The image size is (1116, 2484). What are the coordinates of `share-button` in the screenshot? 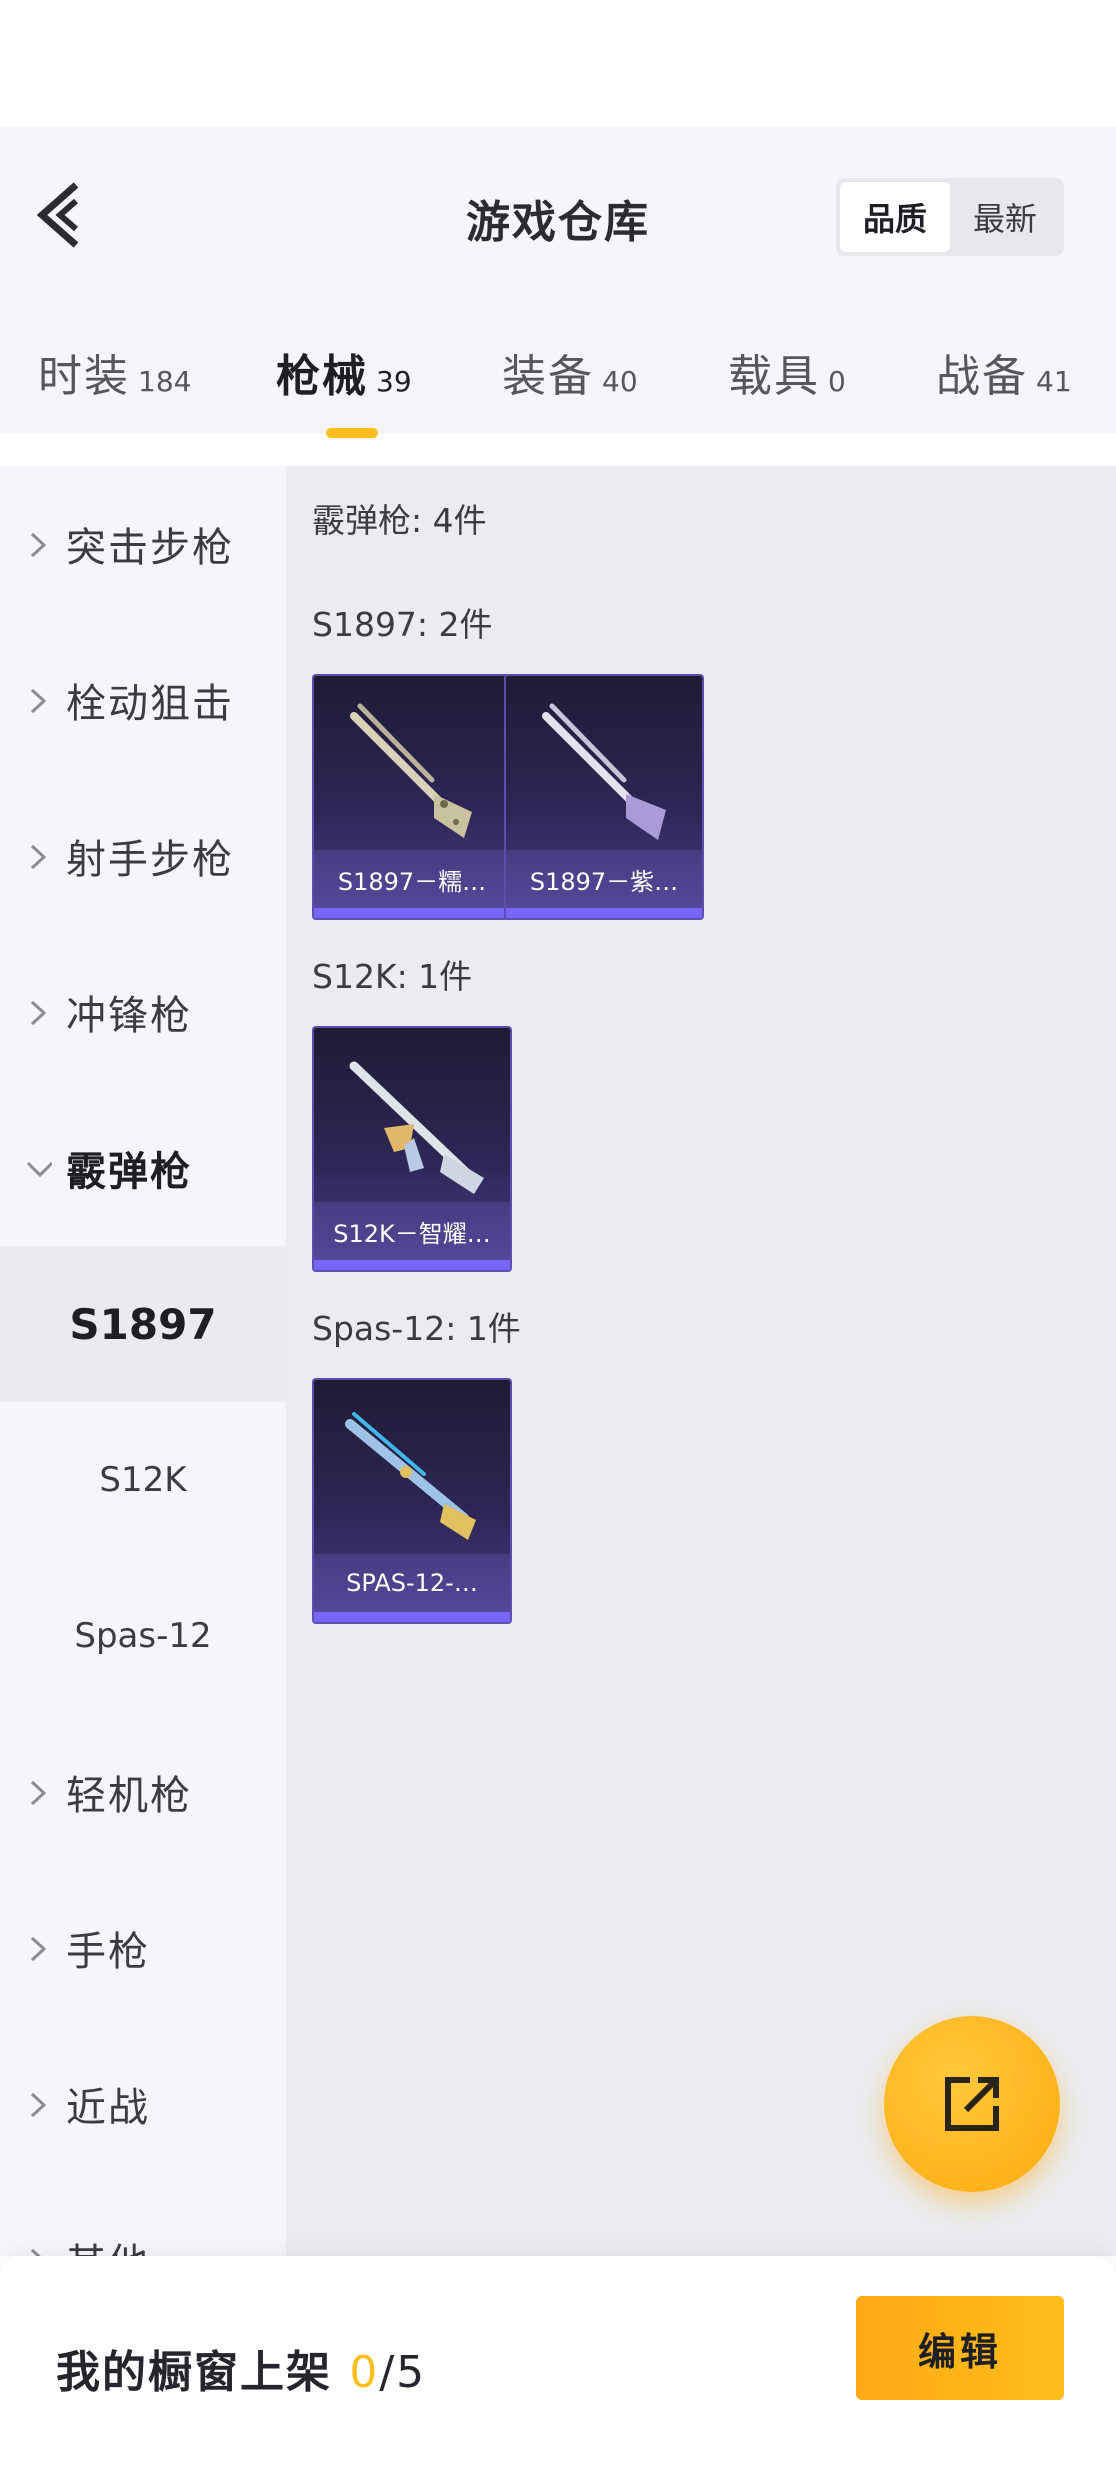 It's located at (972, 2104).